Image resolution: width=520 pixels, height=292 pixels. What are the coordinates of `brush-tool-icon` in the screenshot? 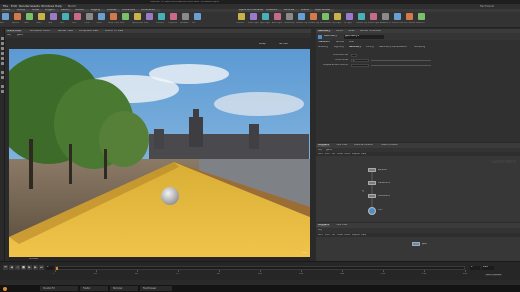 It's located at (2, 91).